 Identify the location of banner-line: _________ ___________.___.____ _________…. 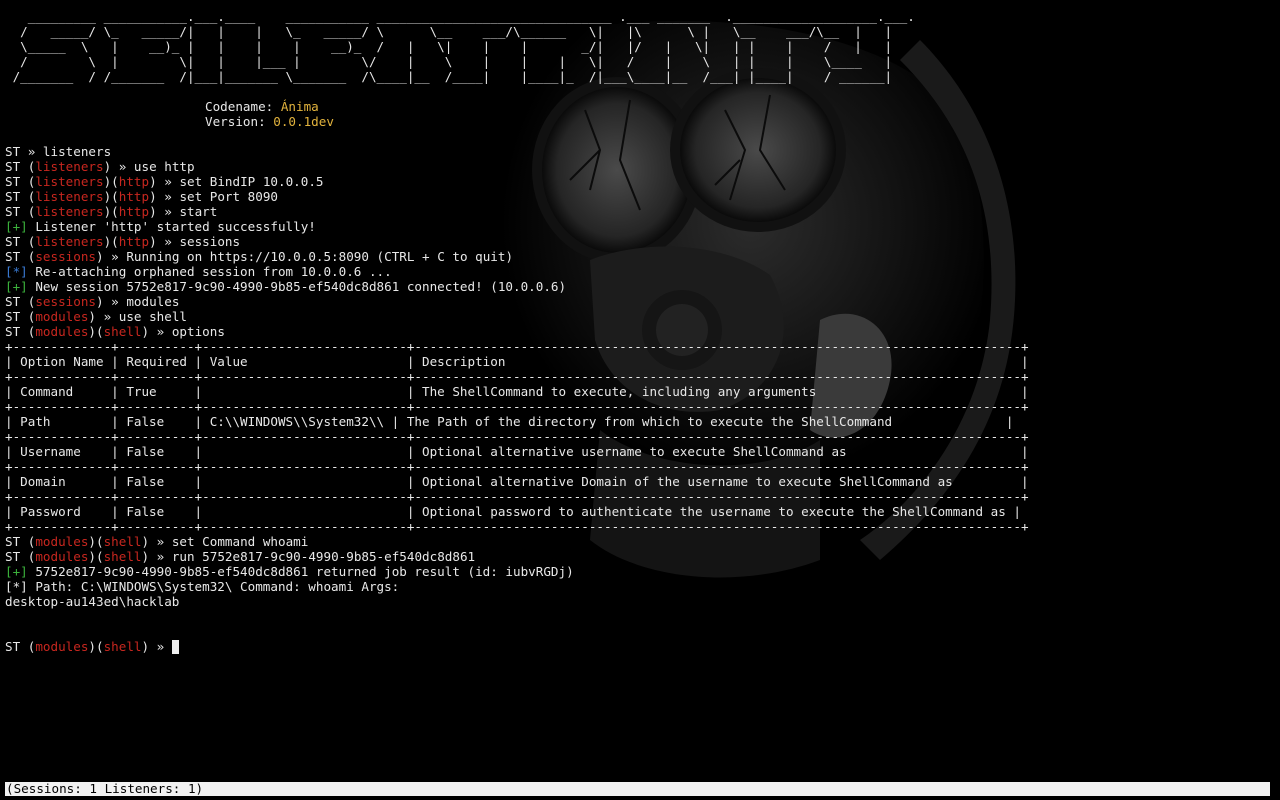
(460, 16).